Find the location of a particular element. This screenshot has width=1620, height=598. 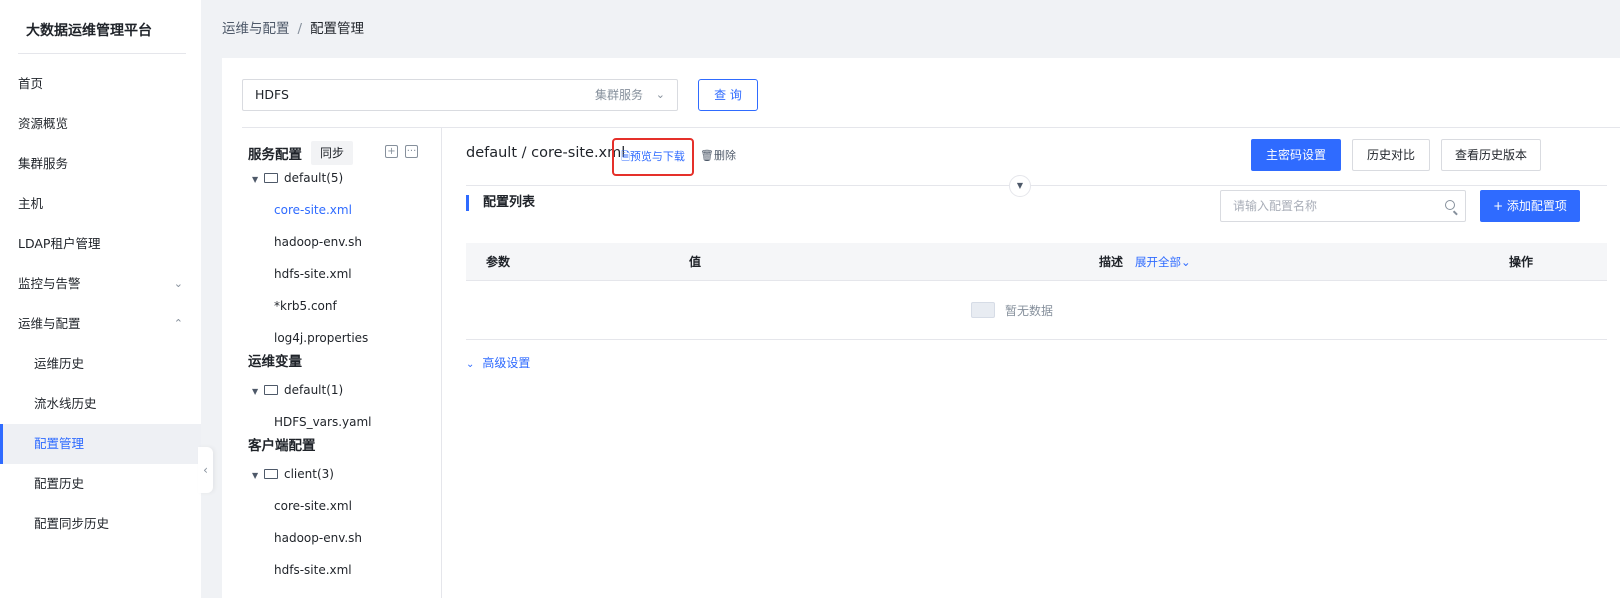

sidebar-item-label: 资源概览 is located at coordinates (43, 123).